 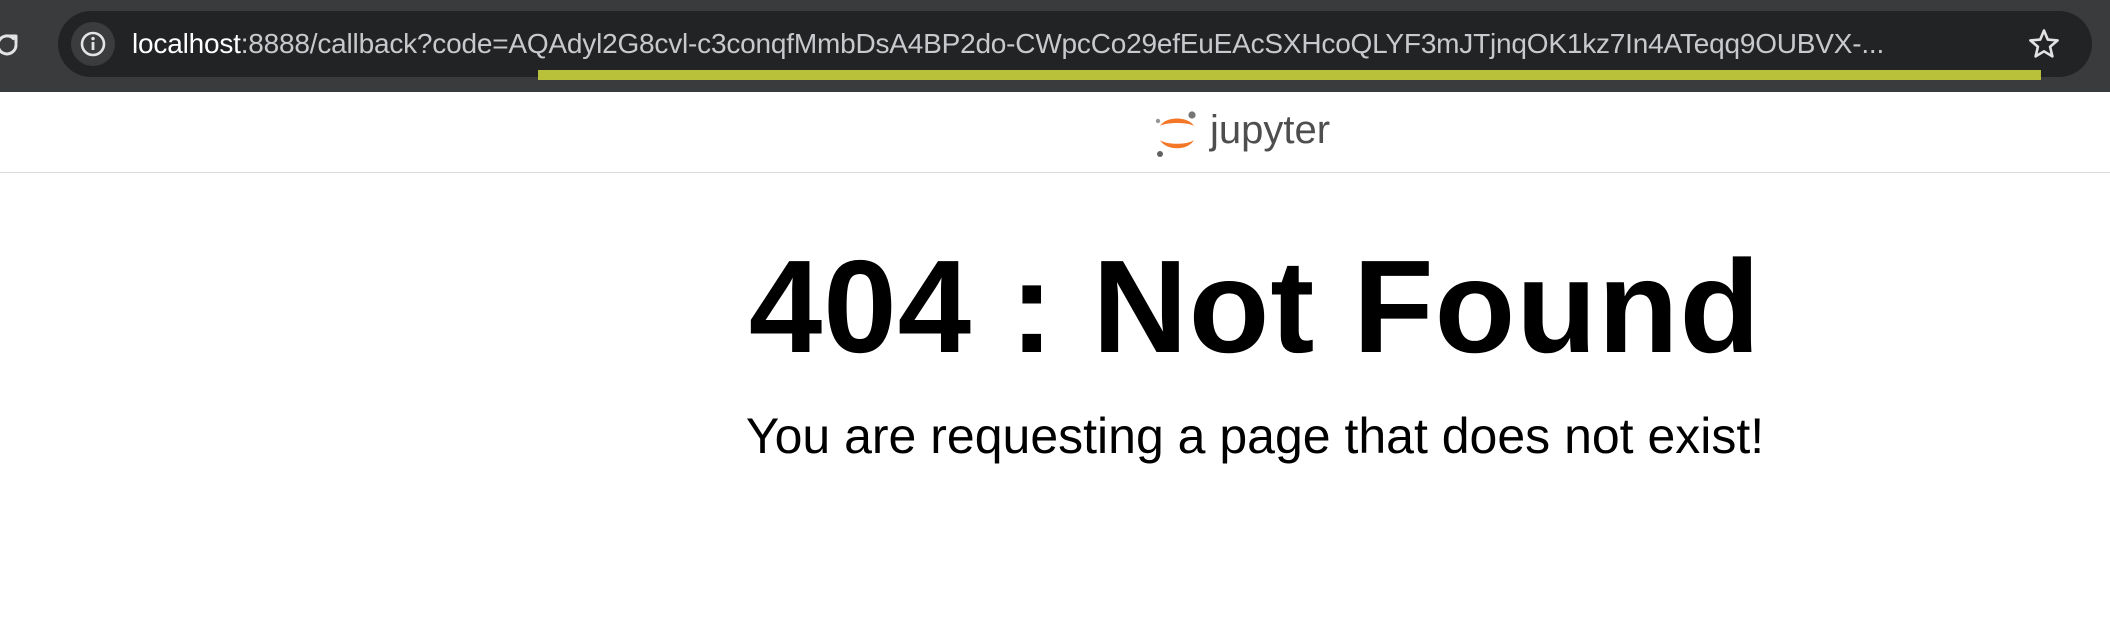 I want to click on jupyter-logo: jupyter, so click(x=1262, y=133).